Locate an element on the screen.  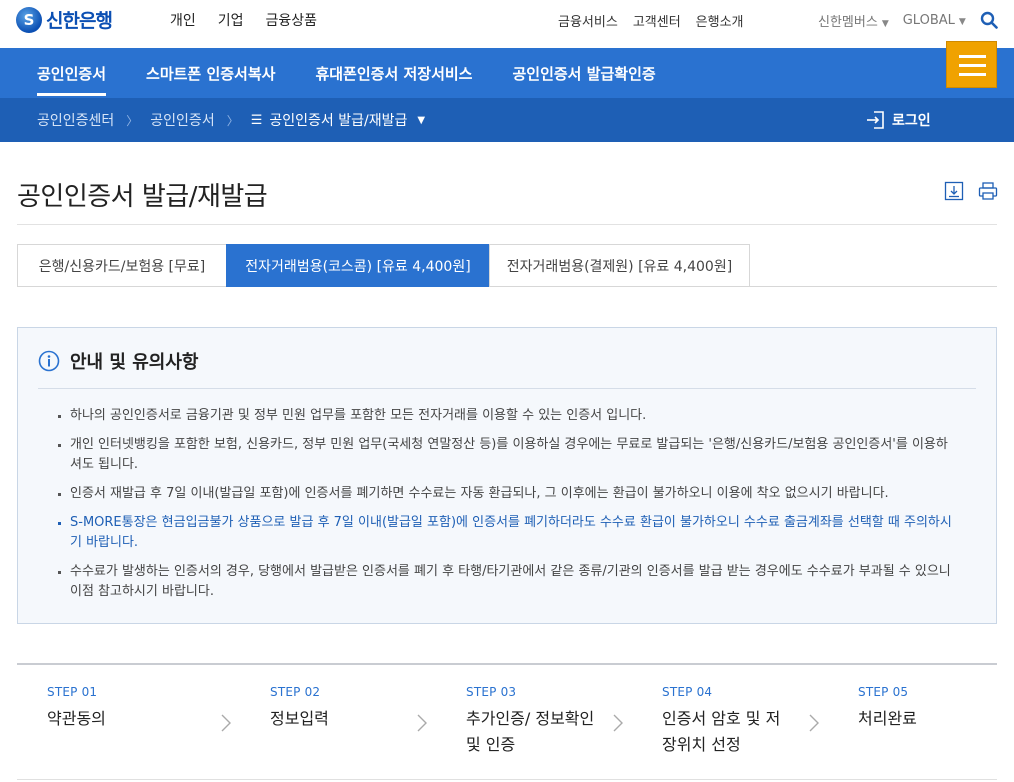
tab-general-koscom: 전자거래범용(코스콤) [유료 4,400원] is located at coordinates (358, 265).